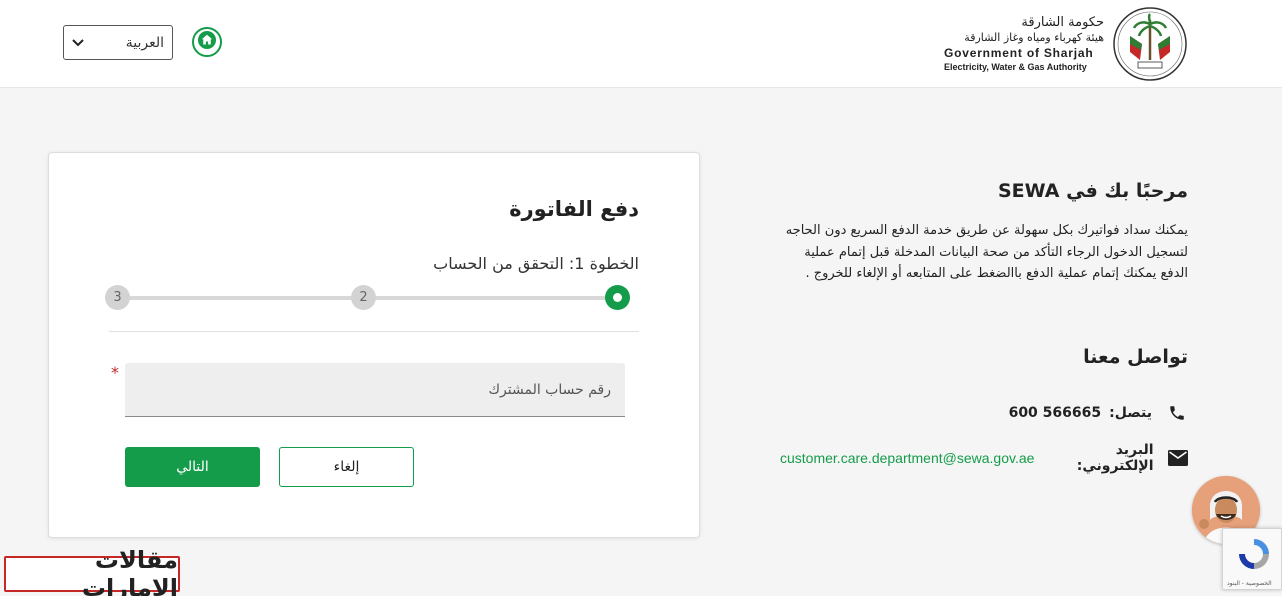  I want to click on welcome-title: مرحبًا بك في SEWA, so click(1093, 191).